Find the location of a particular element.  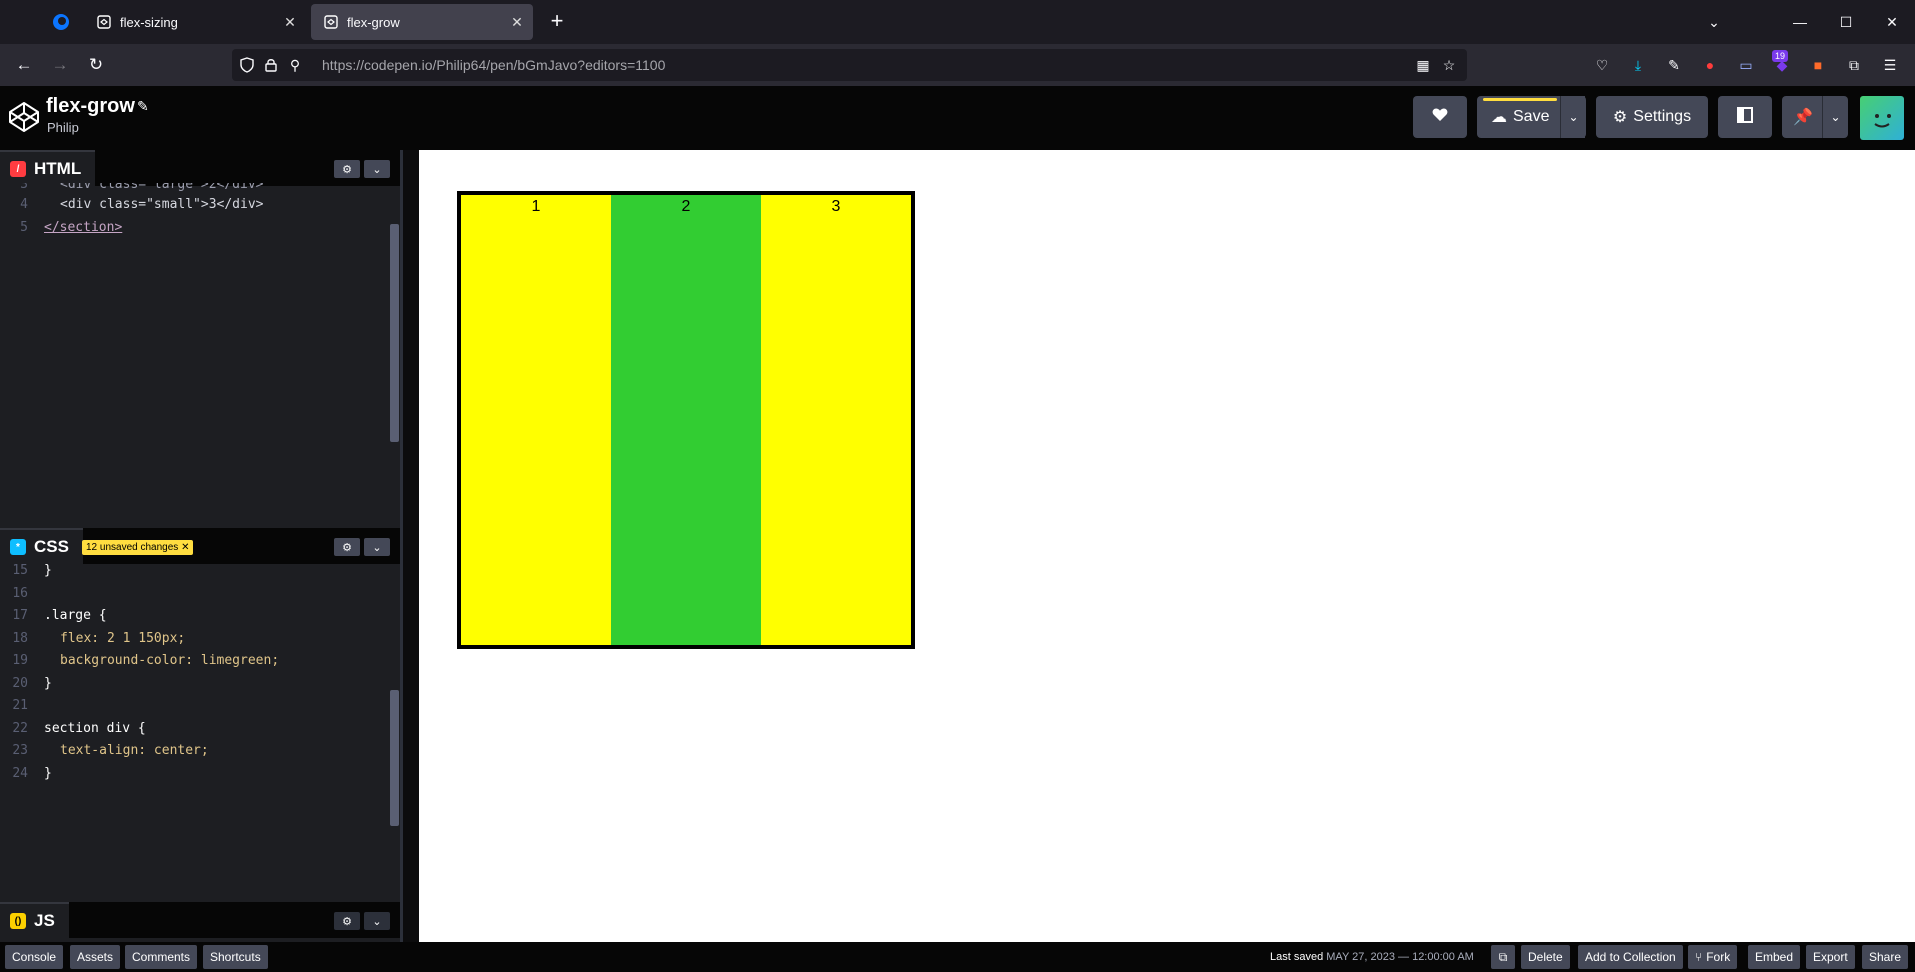

line-number: 16 is located at coordinates (20, 593).